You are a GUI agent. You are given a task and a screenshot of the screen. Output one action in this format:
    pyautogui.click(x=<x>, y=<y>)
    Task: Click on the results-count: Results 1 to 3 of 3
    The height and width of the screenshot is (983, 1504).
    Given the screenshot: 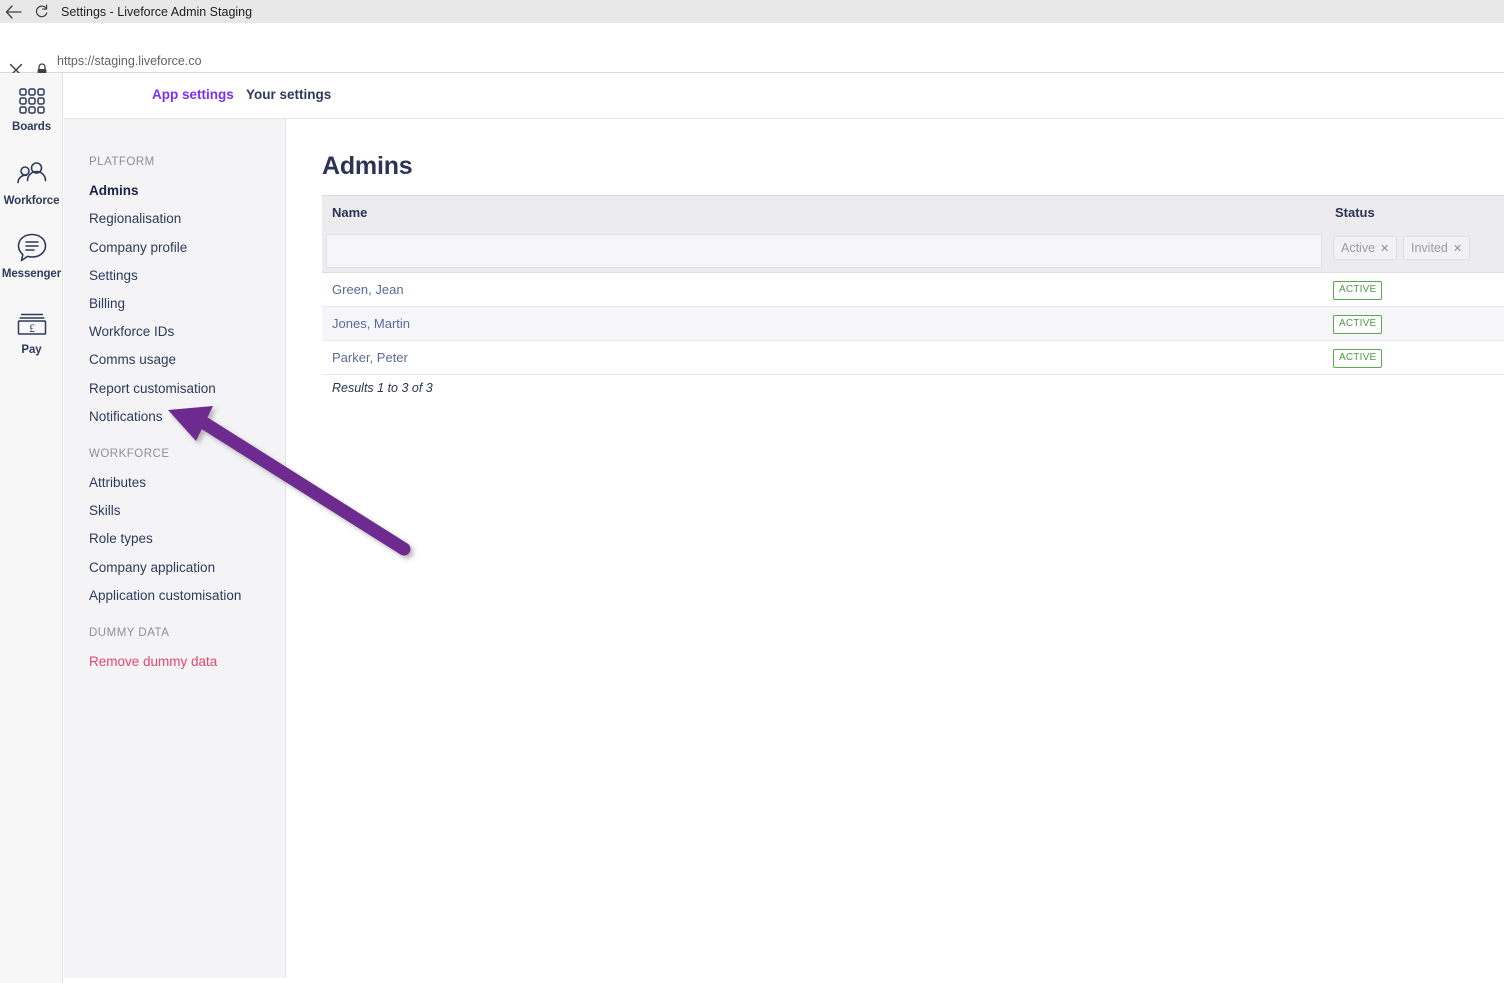 What is the action you would take?
    pyautogui.click(x=382, y=388)
    